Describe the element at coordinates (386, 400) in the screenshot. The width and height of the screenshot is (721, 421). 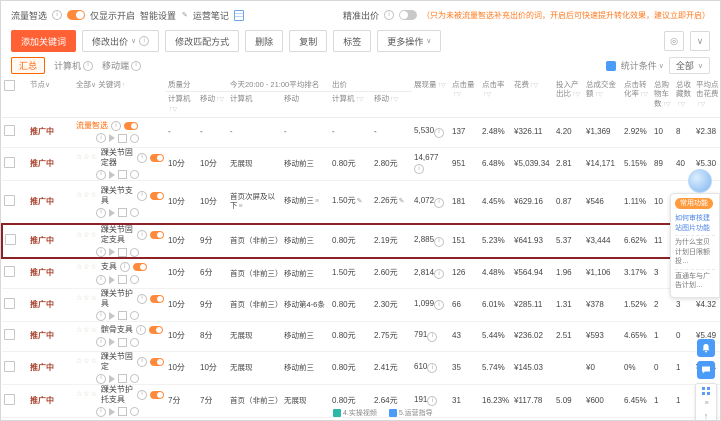
I see `bid-mobile-value: 2.64元` at that location.